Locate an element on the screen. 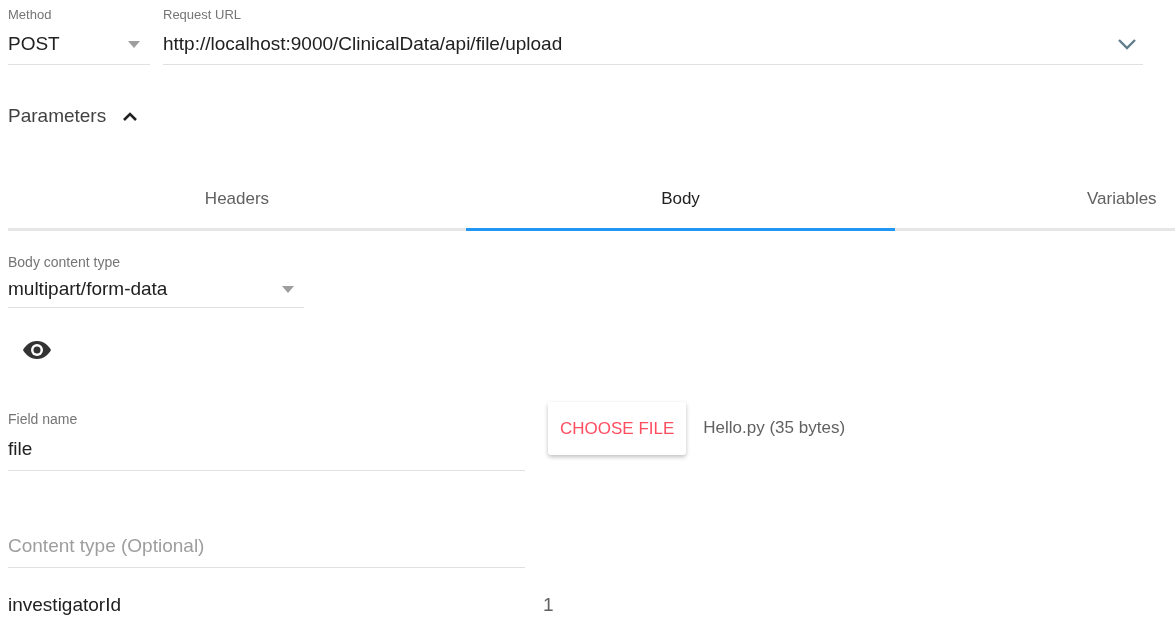 The height and width of the screenshot is (627, 1175). tab: Headers is located at coordinates (237, 200).